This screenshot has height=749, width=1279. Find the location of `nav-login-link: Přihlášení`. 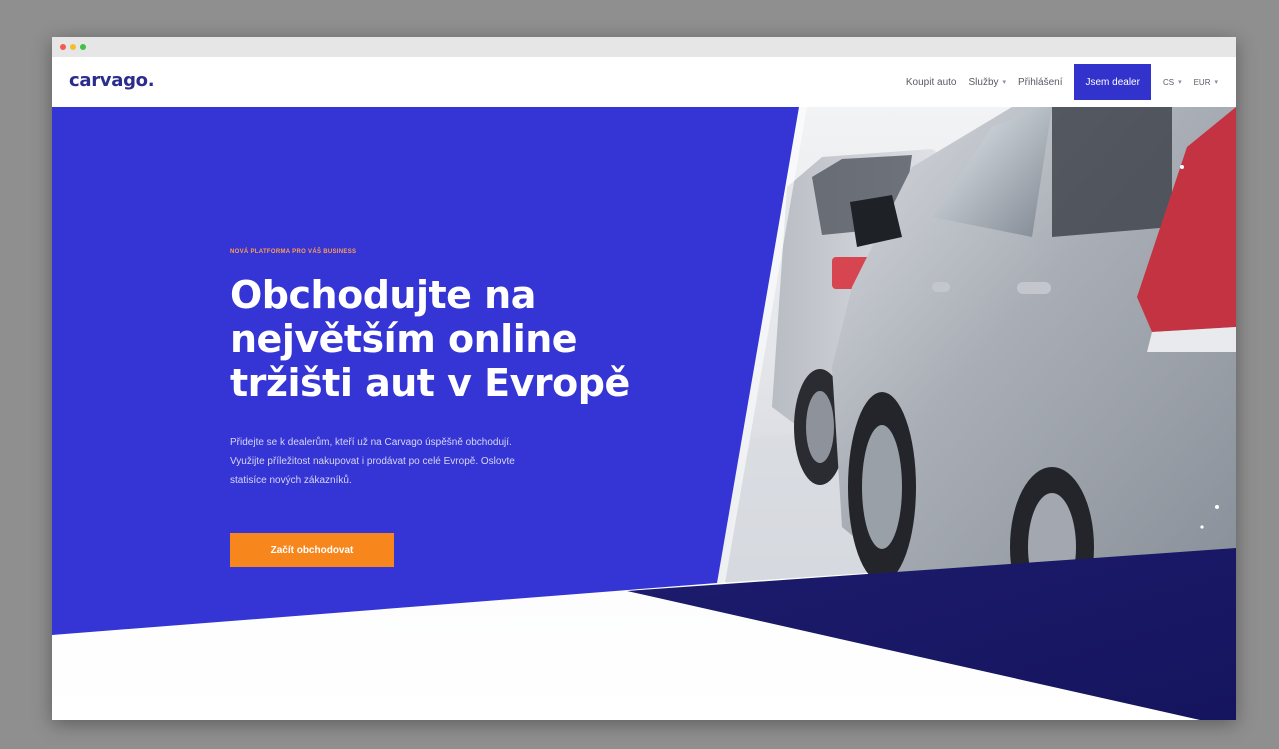

nav-login-link: Přihlášení is located at coordinates (1040, 82).